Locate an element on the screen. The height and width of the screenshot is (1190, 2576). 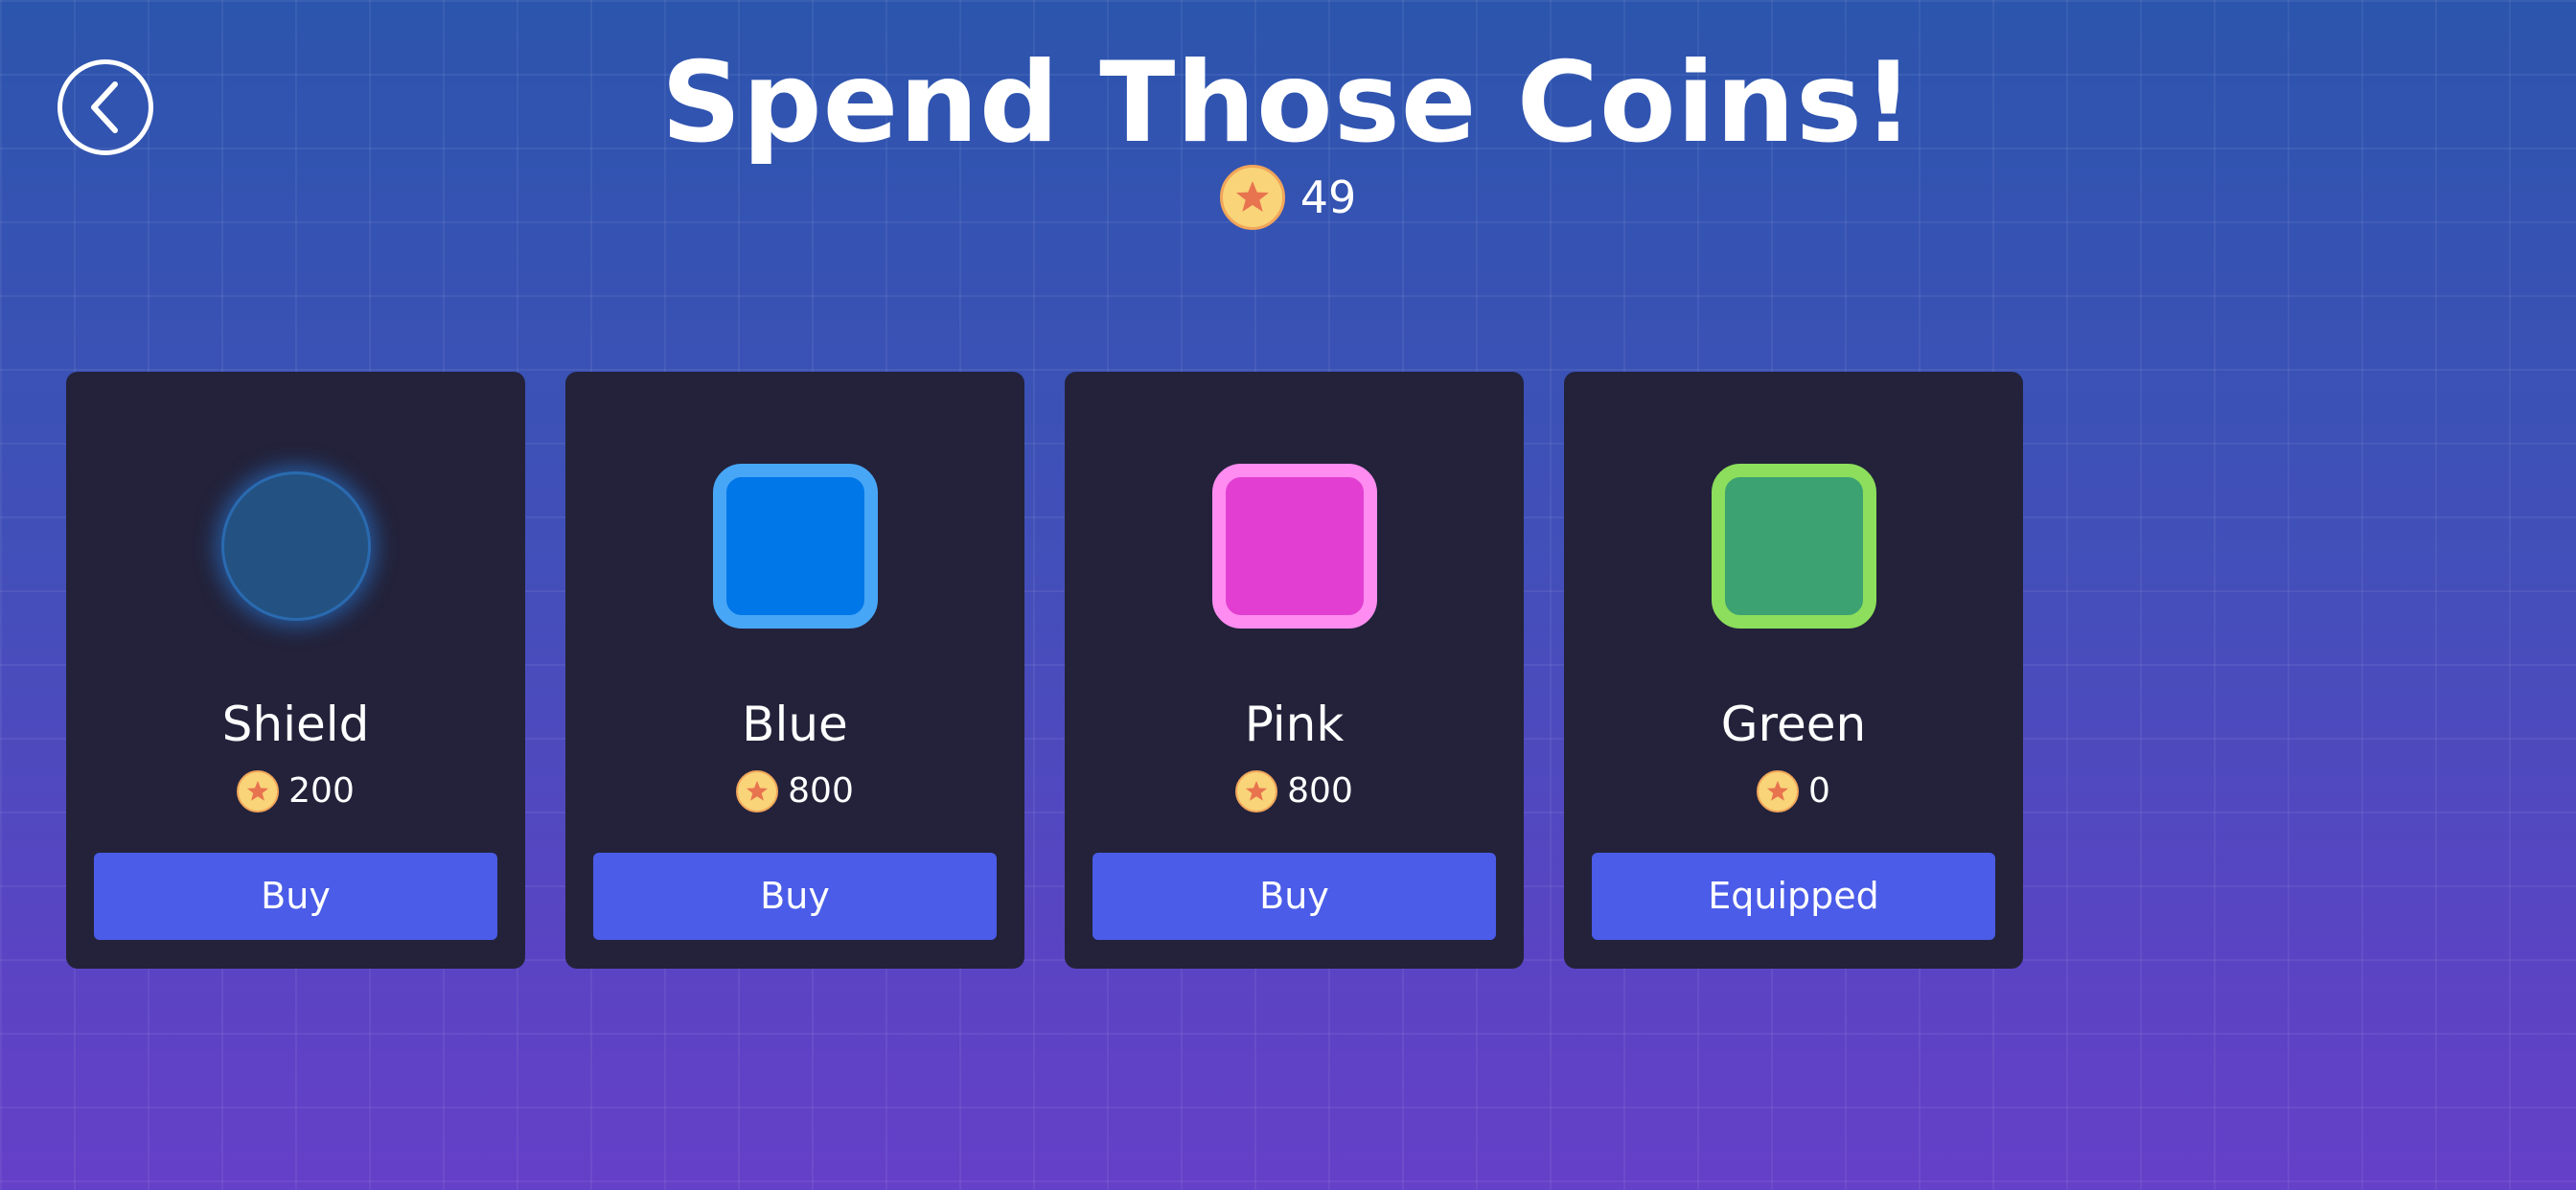
item-name: Pink is located at coordinates (1295, 725).